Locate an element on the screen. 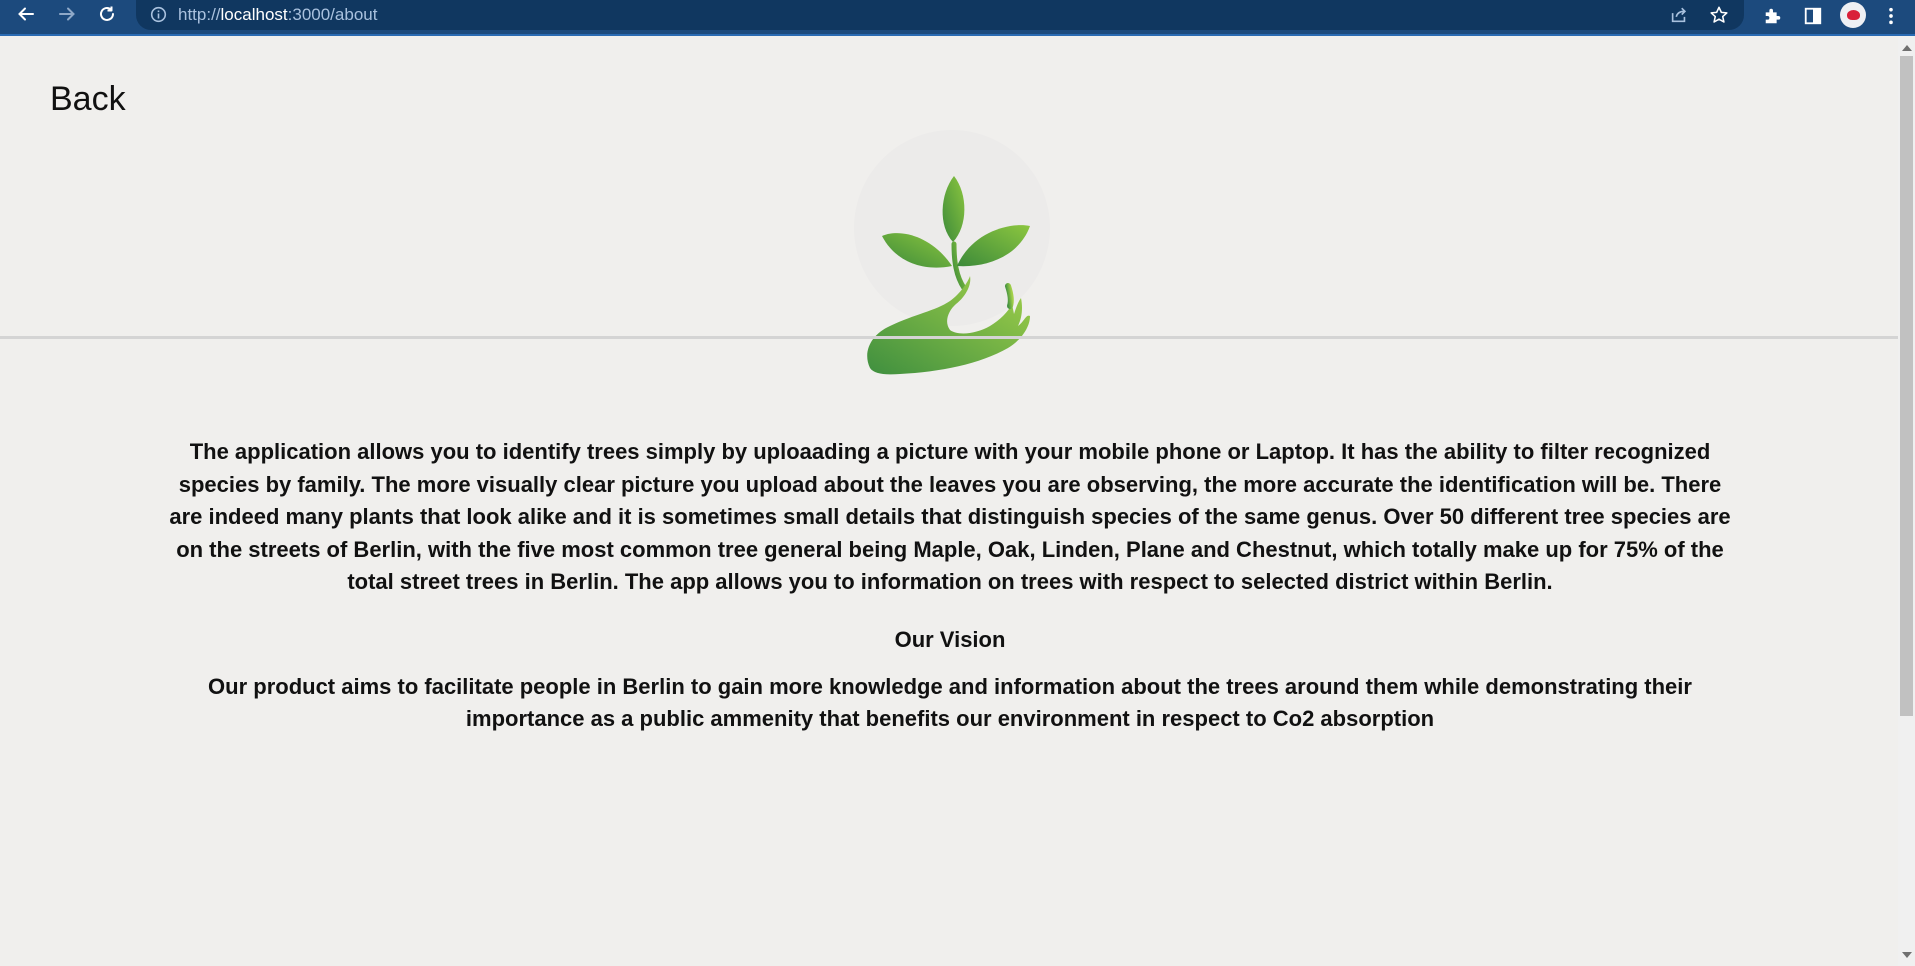 The height and width of the screenshot is (966, 1915). back-link: Back is located at coordinates (88, 99).